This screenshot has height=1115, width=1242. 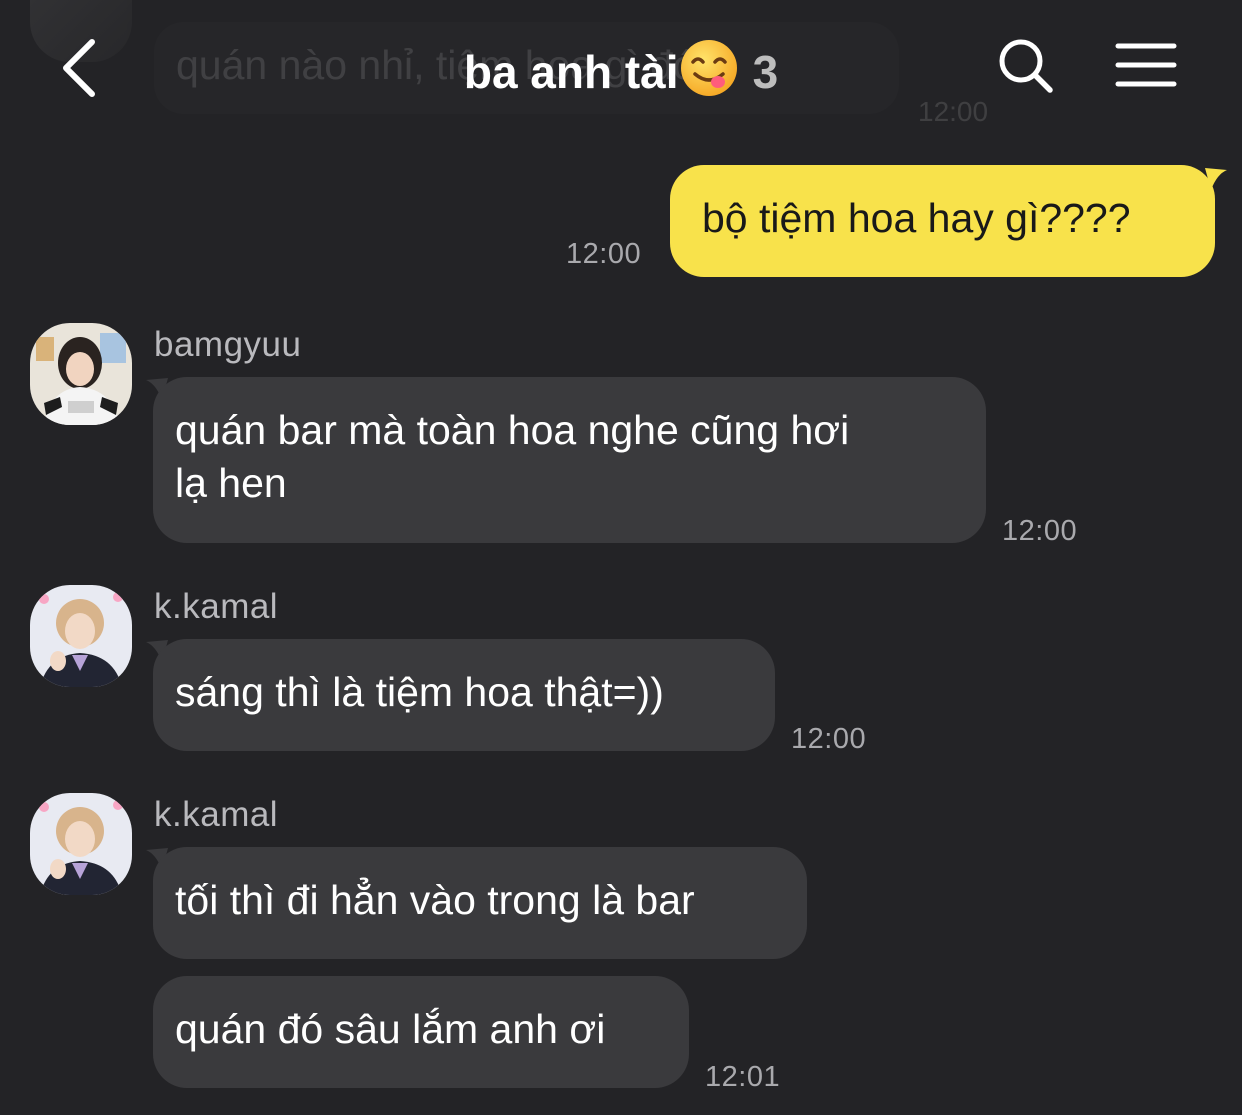 I want to click on hamburger-menu-icon, so click(x=1146, y=65).